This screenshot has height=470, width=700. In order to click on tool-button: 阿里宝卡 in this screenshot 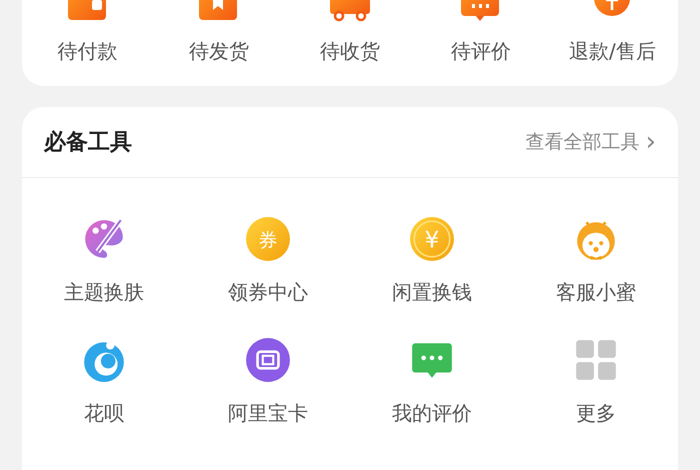, I will do `click(268, 382)`.